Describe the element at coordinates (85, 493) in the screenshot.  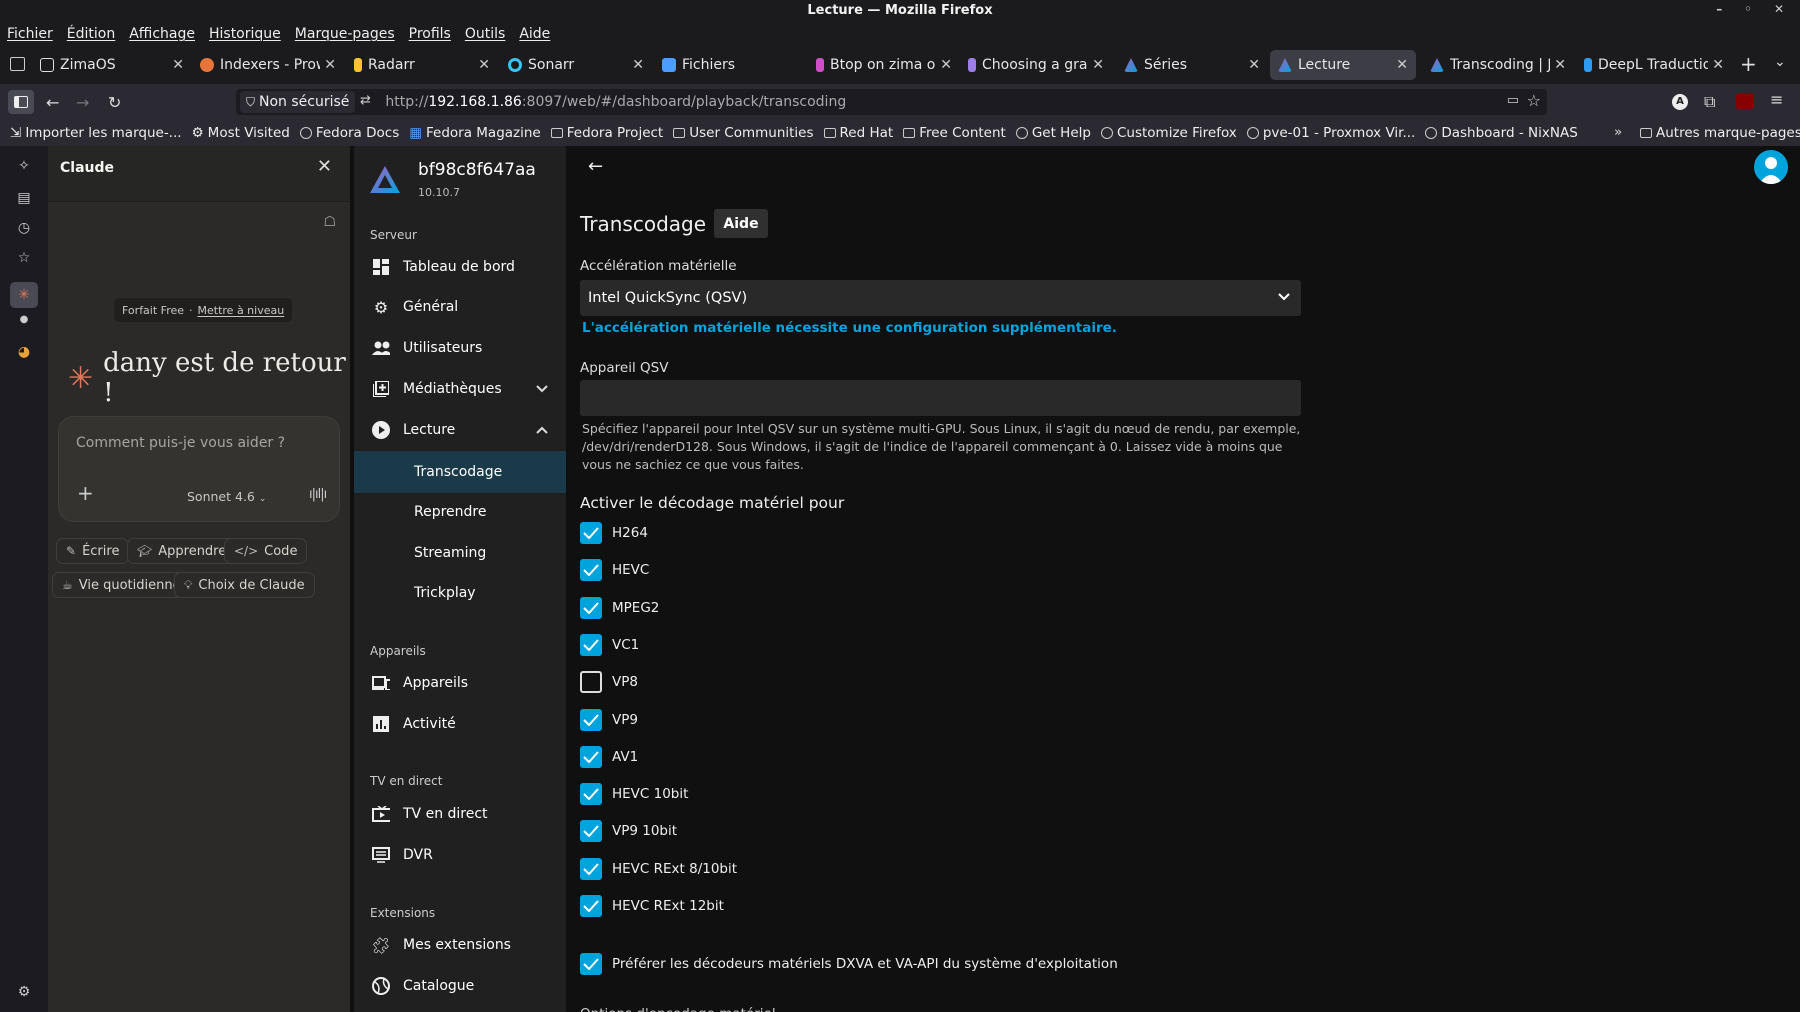
I see `add-attachment-icon: +` at that location.